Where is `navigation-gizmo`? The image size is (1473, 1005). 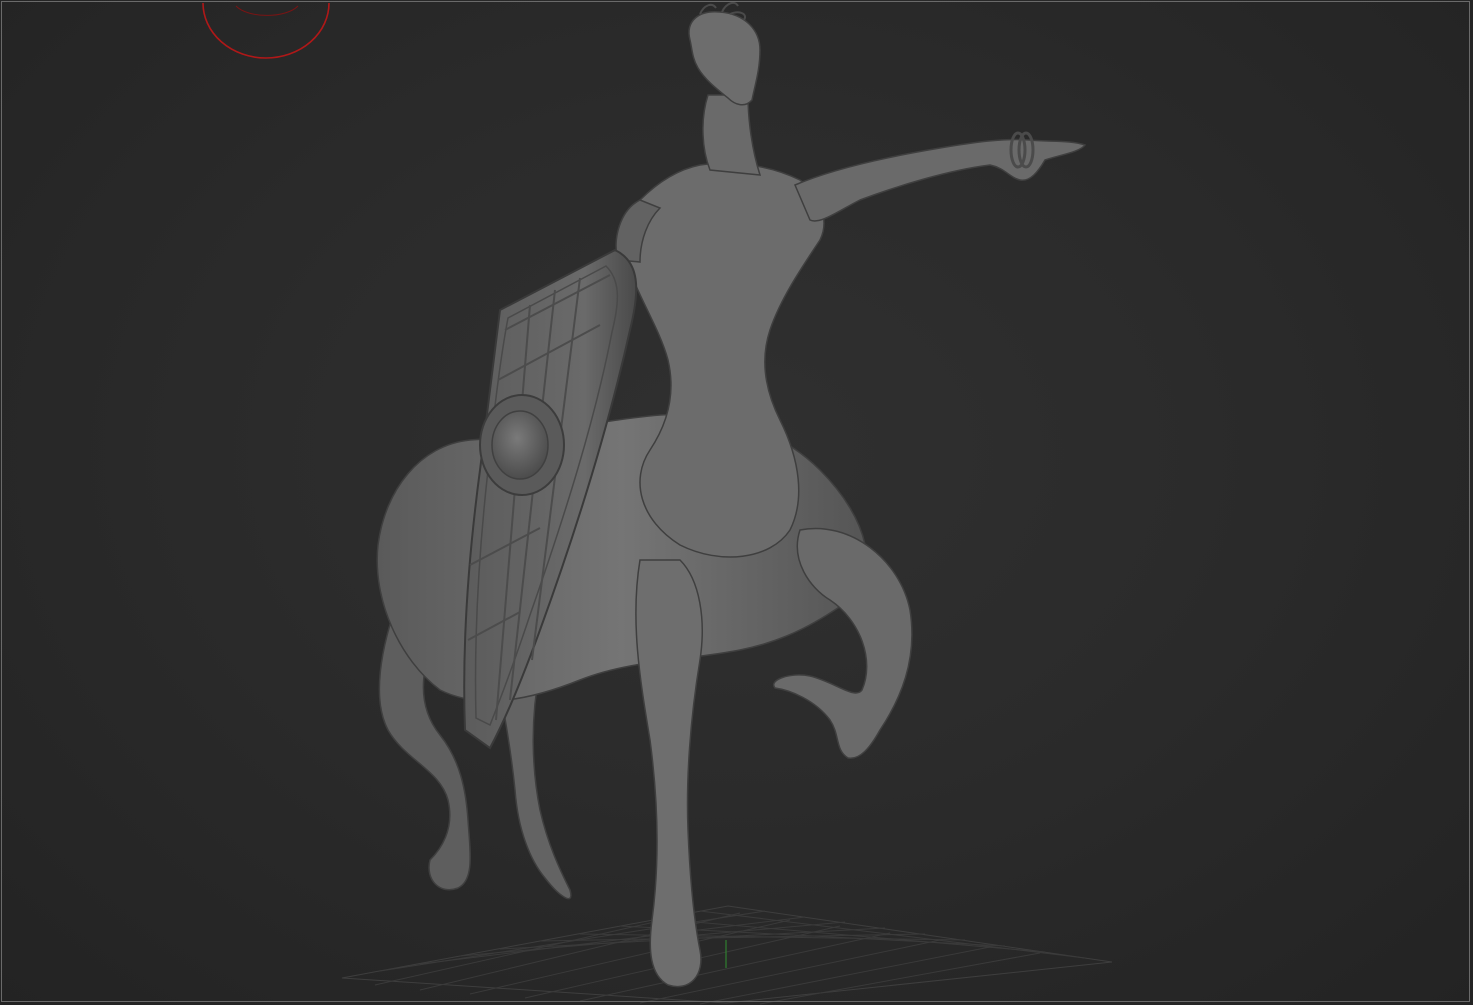 navigation-gizmo is located at coordinates (266, 30).